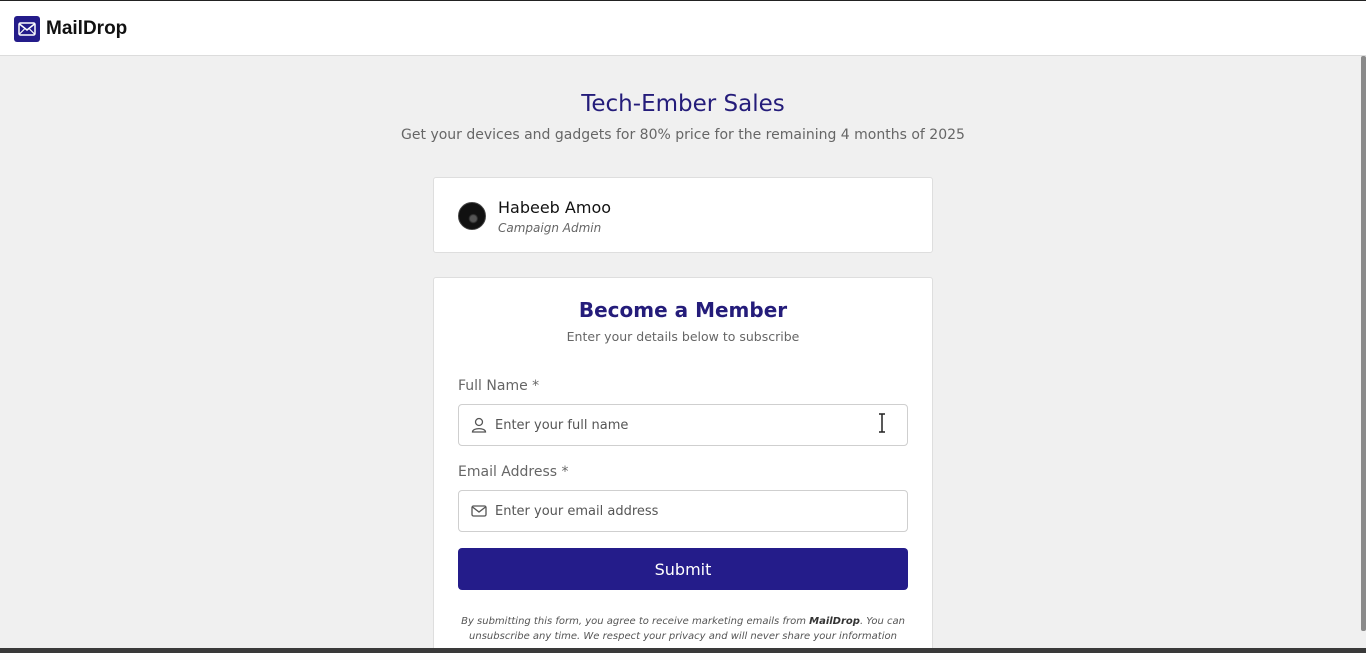 The width and height of the screenshot is (1366, 653). Describe the element at coordinates (834, 621) in the screenshot. I see `disclaimer-brand: MailDrop` at that location.